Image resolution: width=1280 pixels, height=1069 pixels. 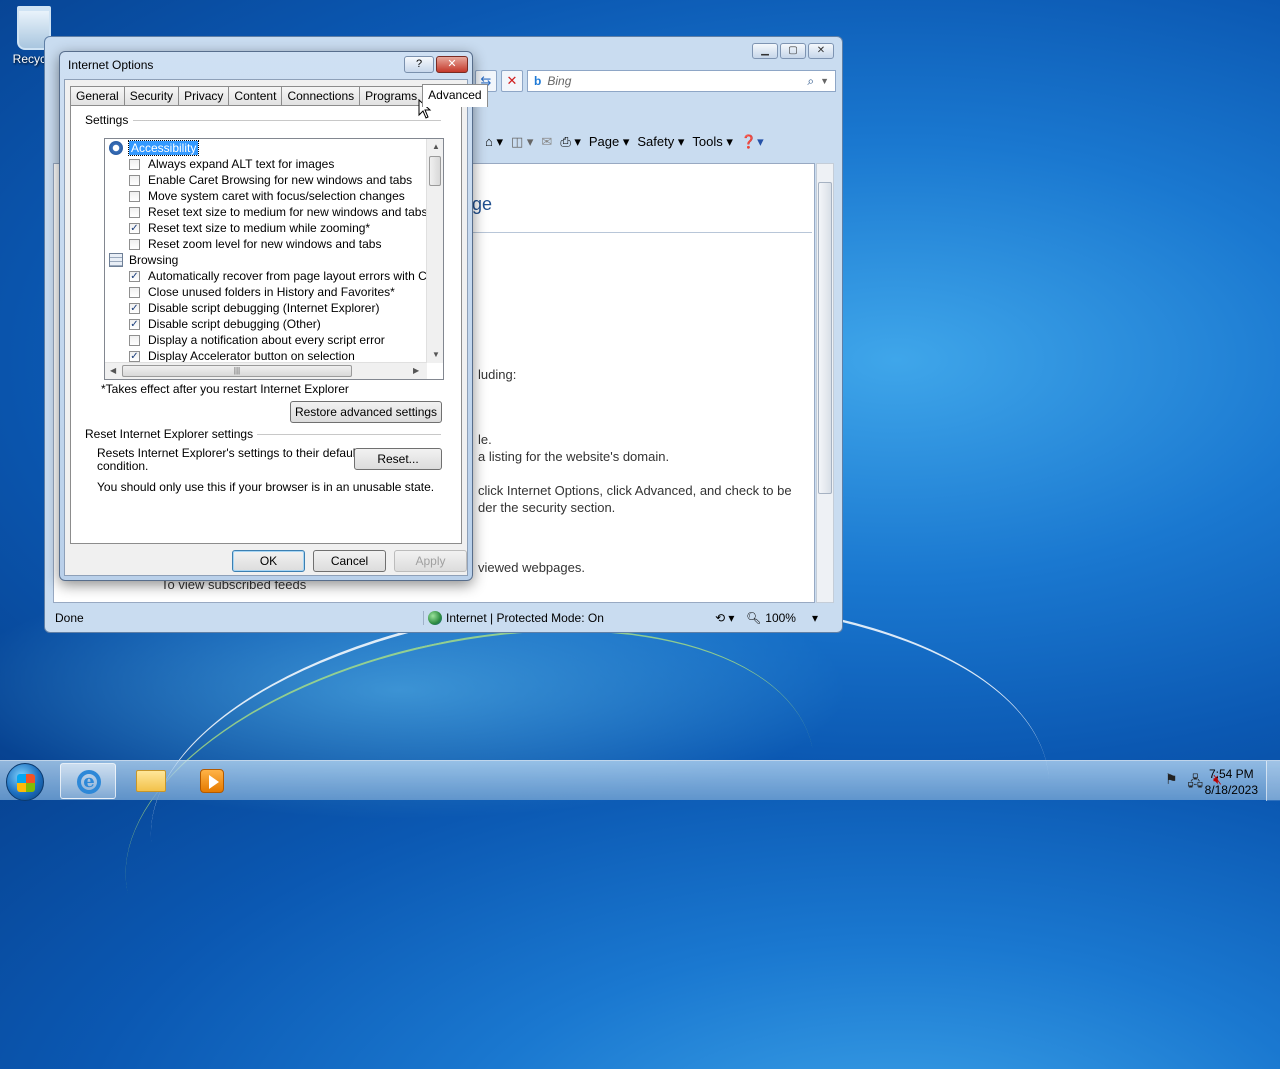 I want to click on print-icon: ⎙ ▾, so click(x=570, y=142).